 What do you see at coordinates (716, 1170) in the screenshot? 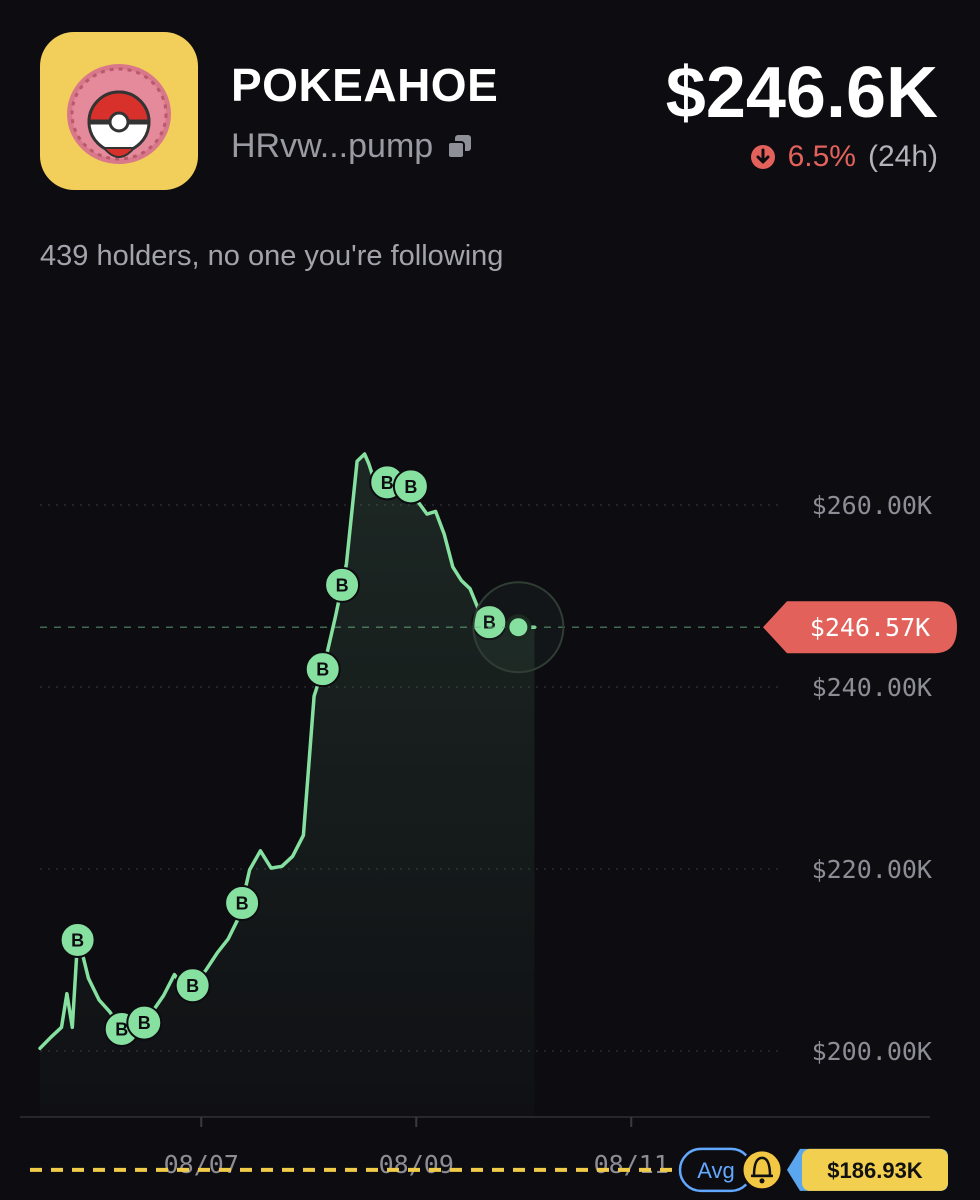
I see `avg-badge-label: Avg` at bounding box center [716, 1170].